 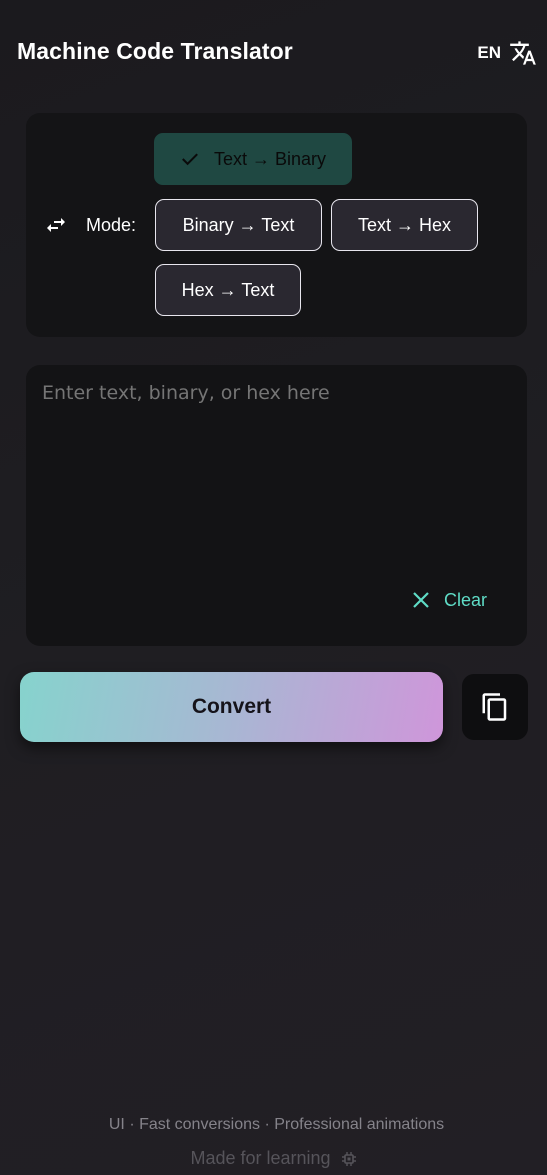 What do you see at coordinates (111, 225) in the screenshot?
I see `mode-label: Mode:` at bounding box center [111, 225].